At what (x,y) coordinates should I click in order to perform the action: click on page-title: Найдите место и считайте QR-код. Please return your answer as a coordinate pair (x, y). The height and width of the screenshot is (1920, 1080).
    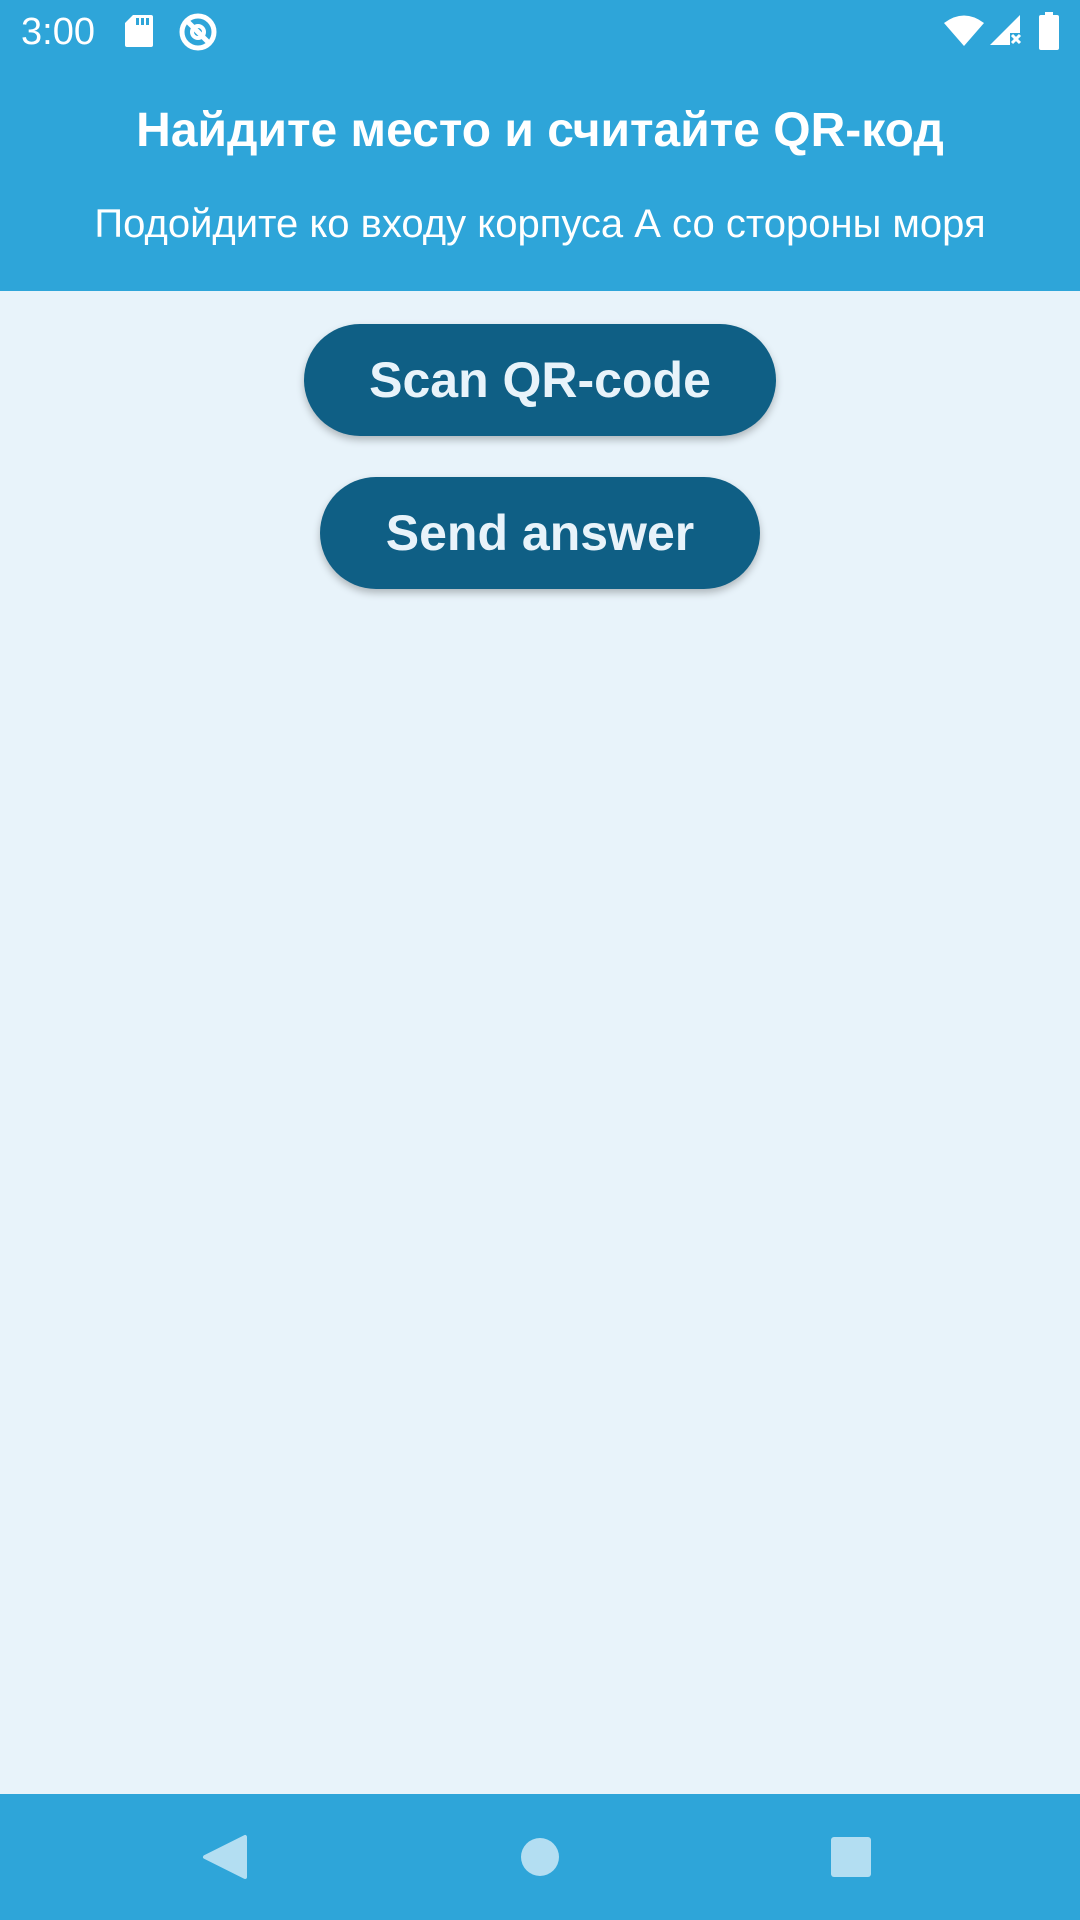
    Looking at the image, I should click on (540, 130).